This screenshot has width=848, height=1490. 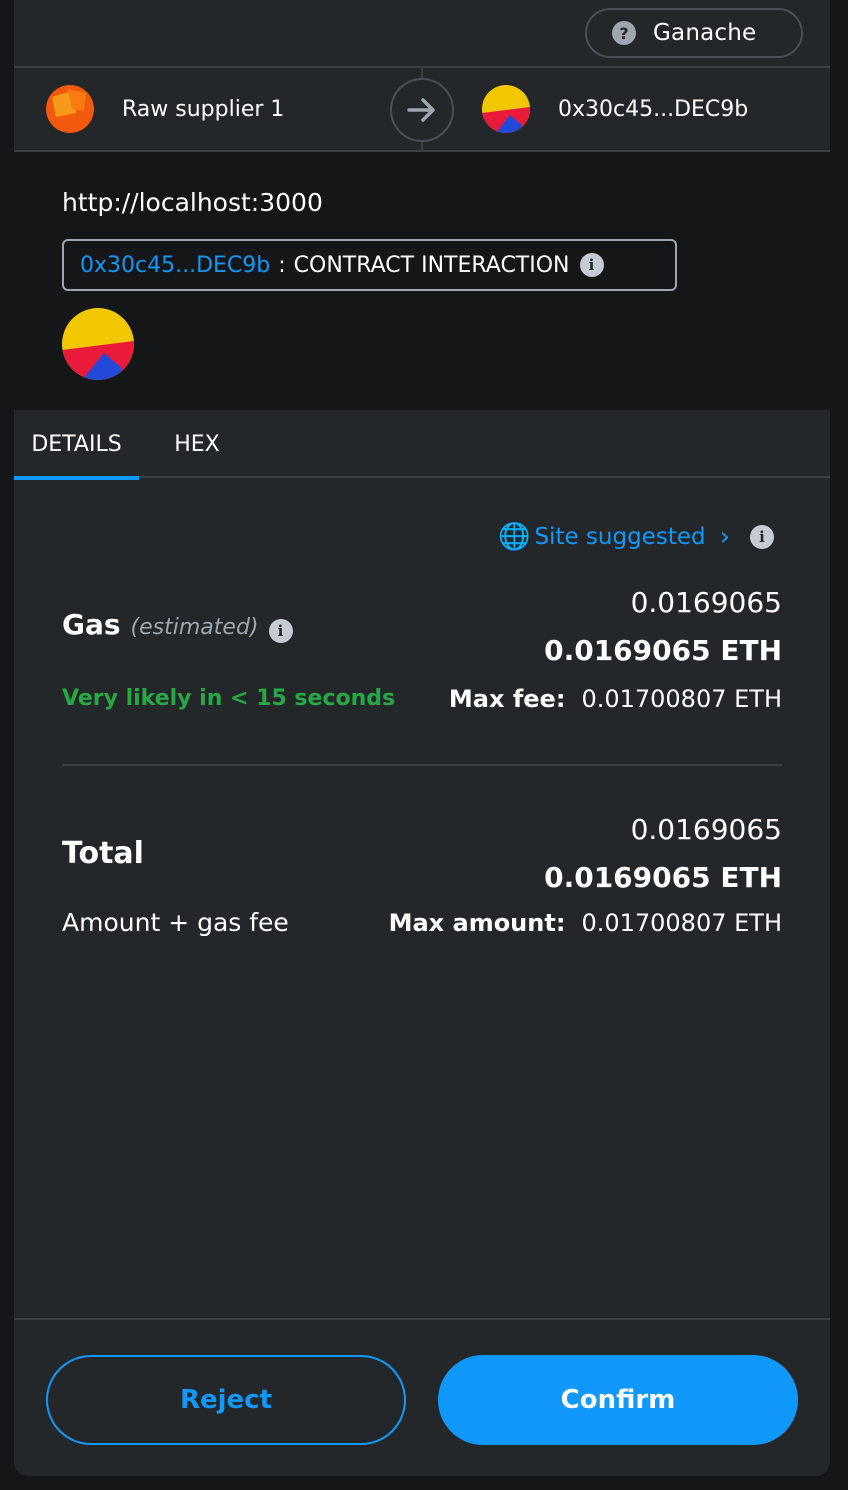 What do you see at coordinates (624, 33) in the screenshot?
I see `question-icon: ?` at bounding box center [624, 33].